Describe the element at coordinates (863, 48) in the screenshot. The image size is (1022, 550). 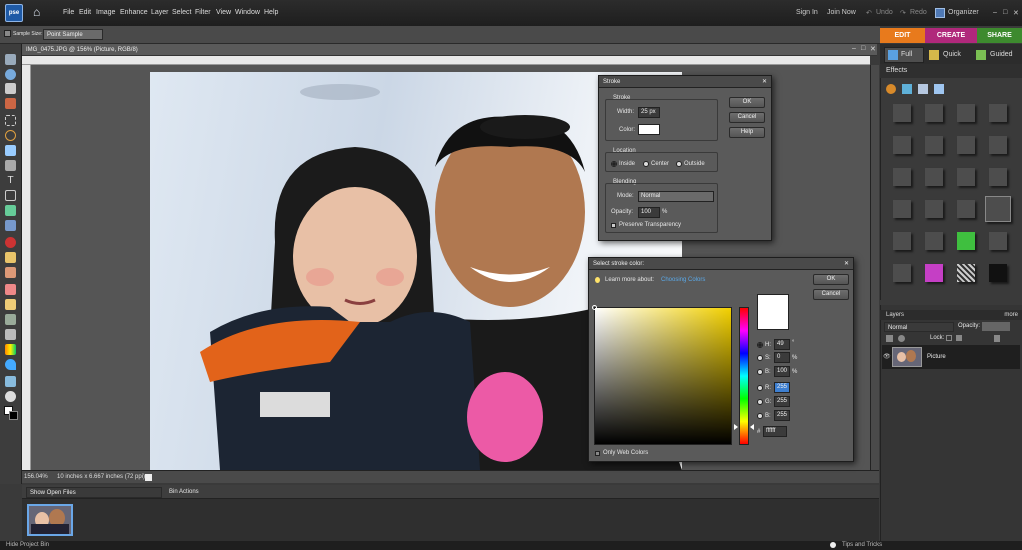
I see `doc-maximize-icon: □` at that location.